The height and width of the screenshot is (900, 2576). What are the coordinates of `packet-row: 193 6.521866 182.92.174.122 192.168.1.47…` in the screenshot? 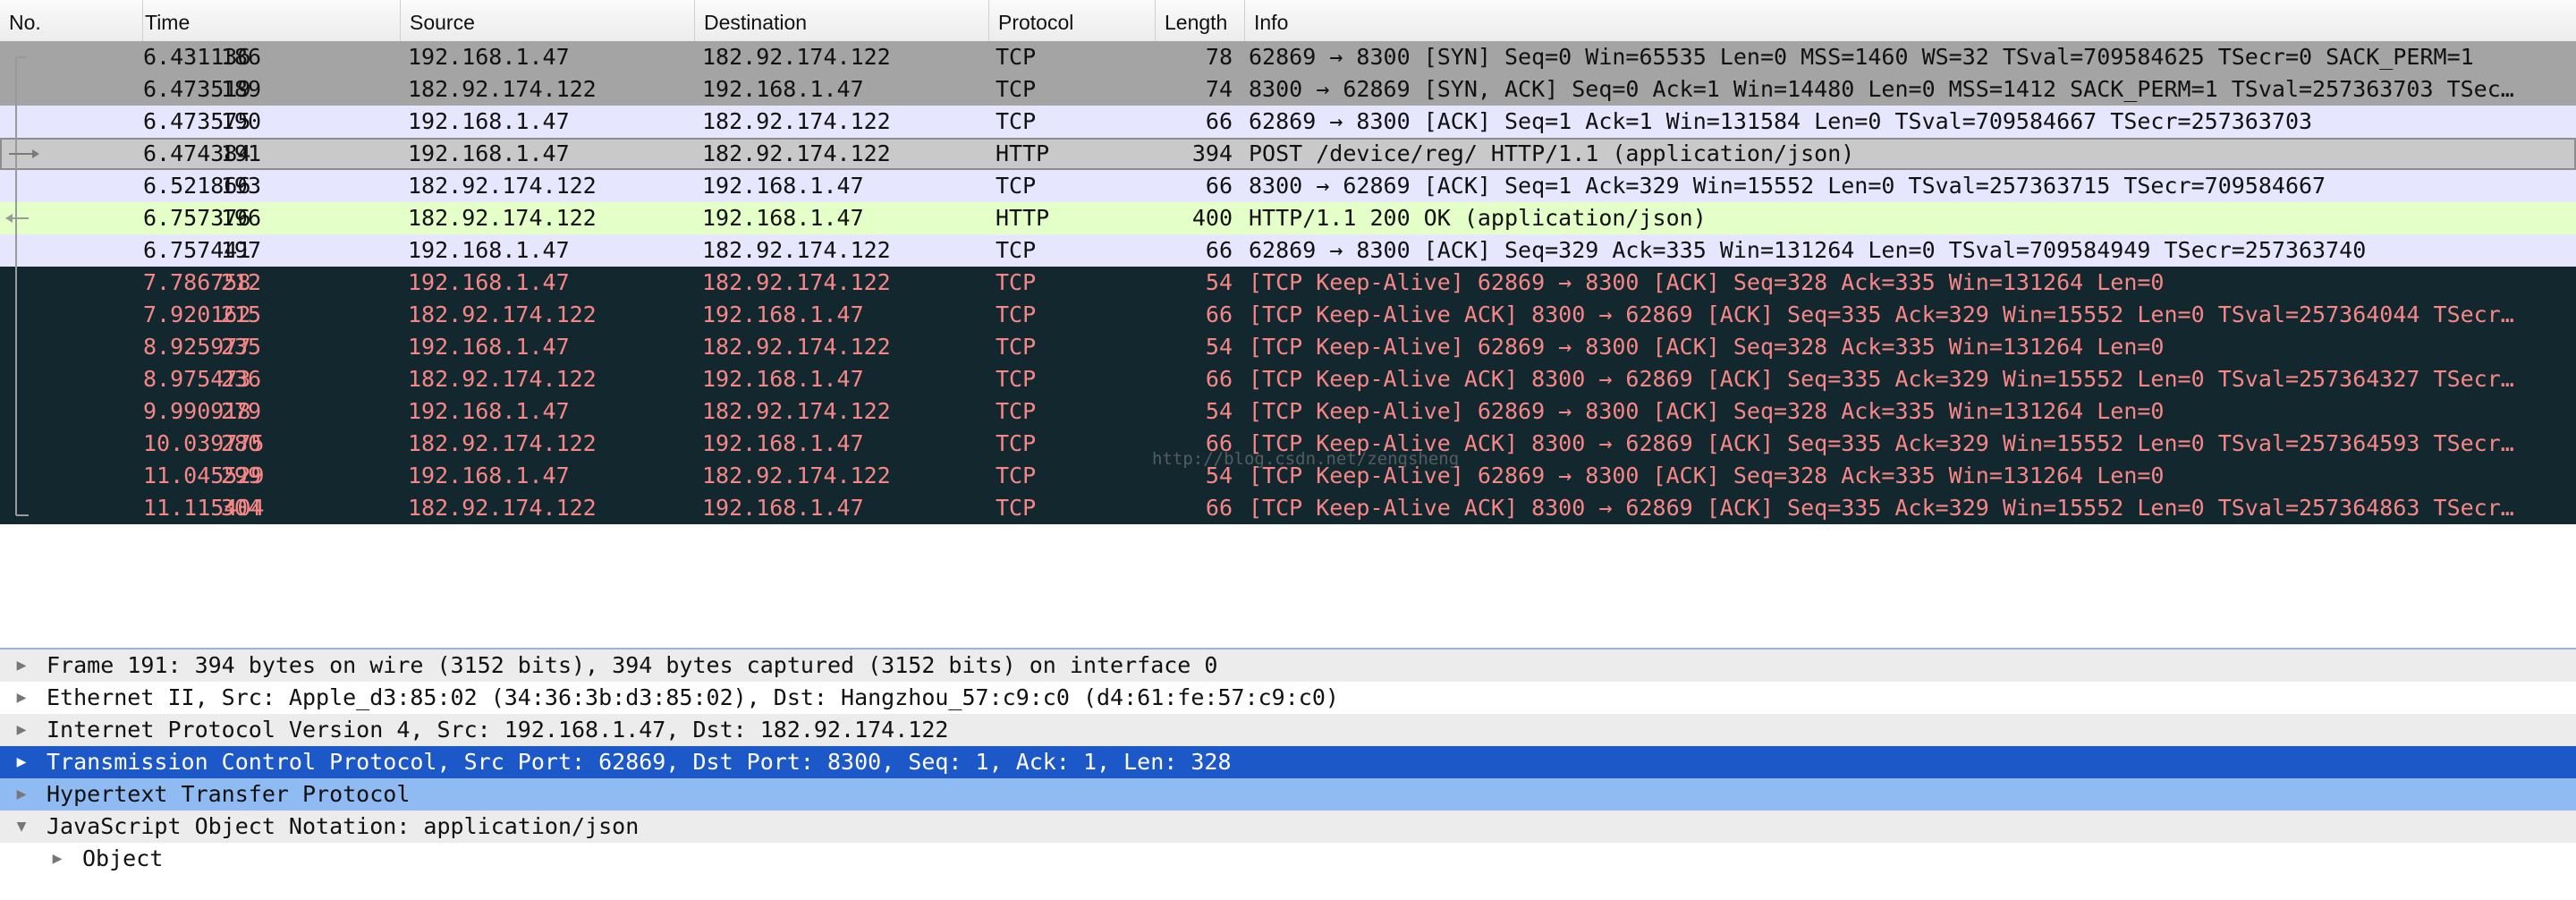 It's located at (1288, 186).